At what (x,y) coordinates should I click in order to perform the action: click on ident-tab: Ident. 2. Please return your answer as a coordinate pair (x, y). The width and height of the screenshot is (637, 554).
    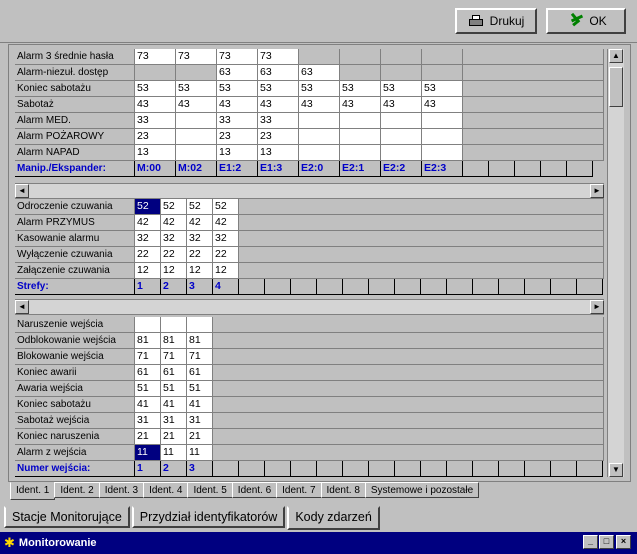
    Looking at the image, I should click on (77, 490).